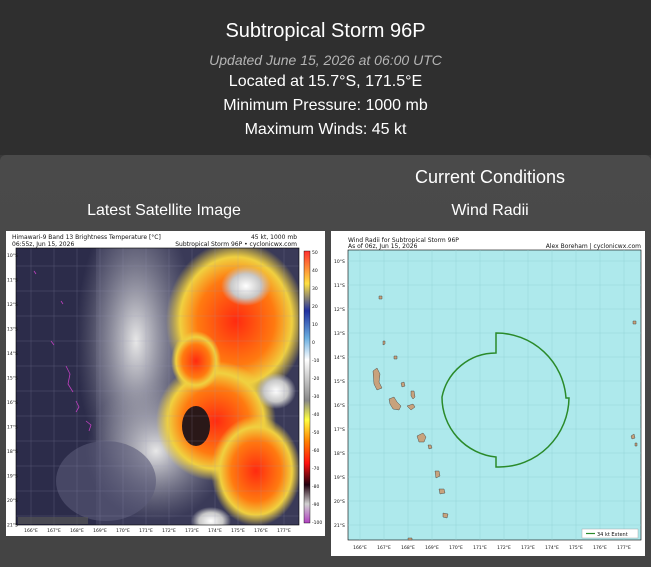 This screenshot has height=567, width=651. What do you see at coordinates (315, 469) in the screenshot?
I see `colorbar-tick: -70` at bounding box center [315, 469].